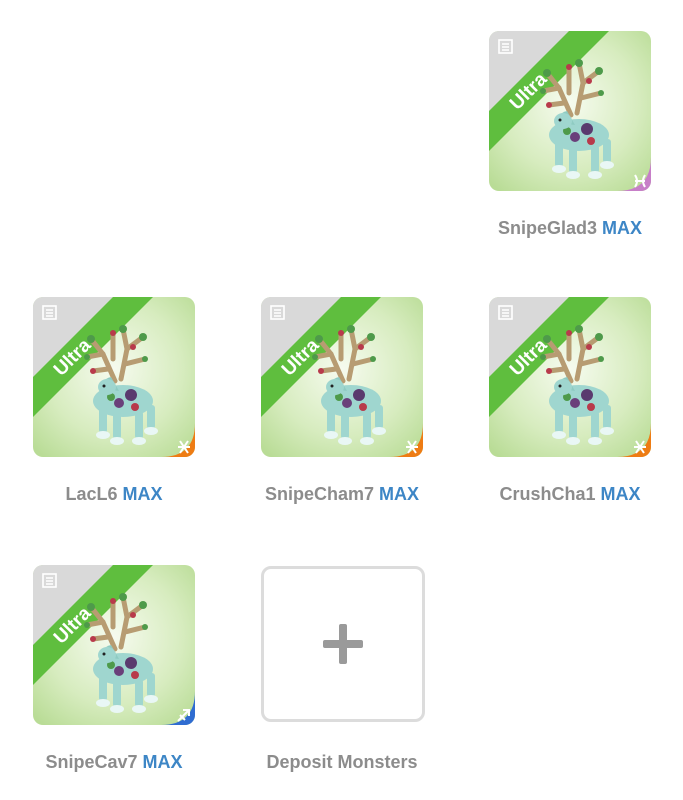  Describe the element at coordinates (342, 762) in the screenshot. I see `deposit-monsters-label: Deposit Monsters` at that location.